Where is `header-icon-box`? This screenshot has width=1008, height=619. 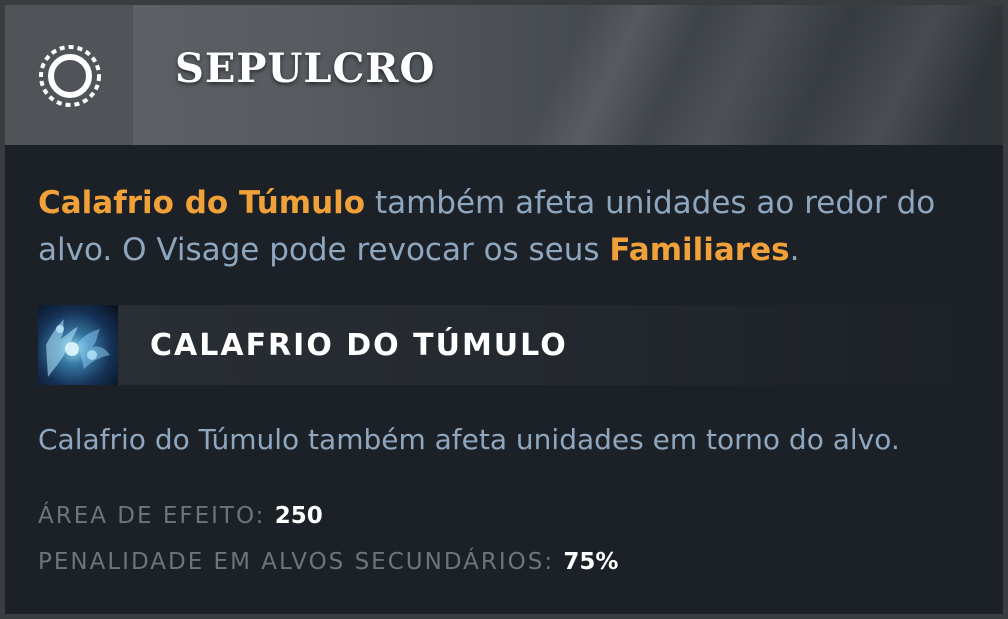 header-icon-box is located at coordinates (69, 75).